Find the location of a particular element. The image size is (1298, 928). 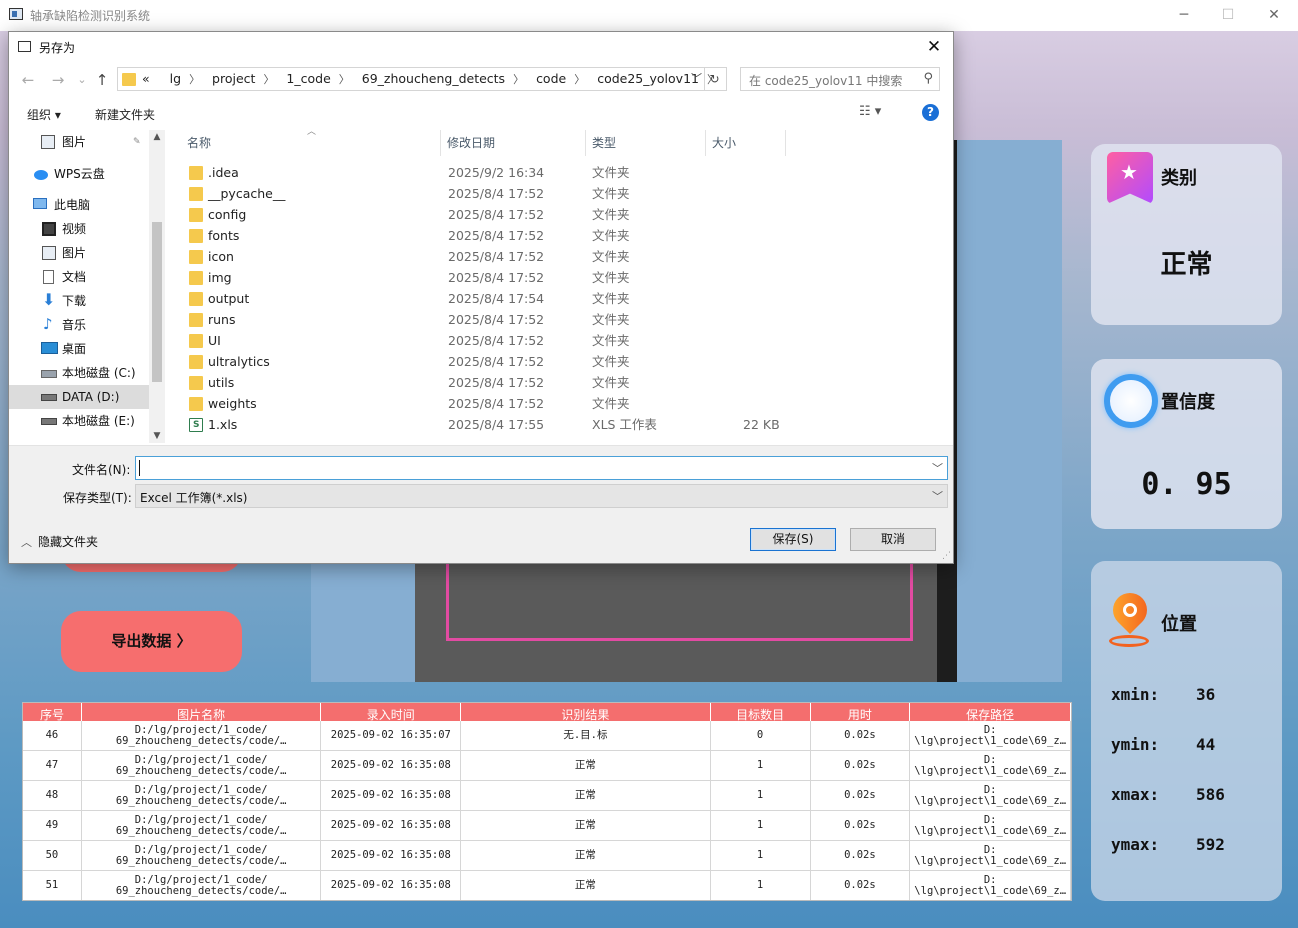

forward-button: → is located at coordinates (58, 80).